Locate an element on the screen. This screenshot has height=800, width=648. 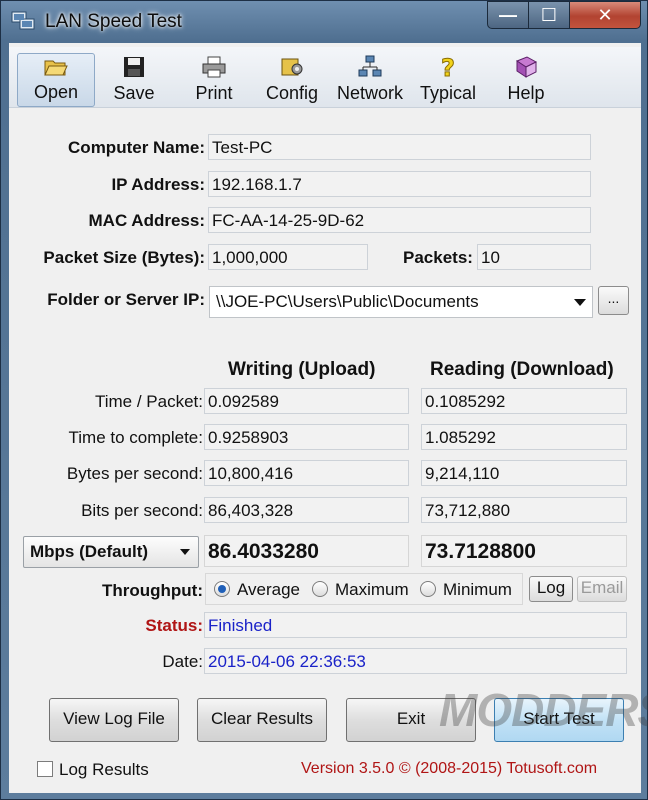
units-dropdown: Mbps (Default) is located at coordinates (111, 552).